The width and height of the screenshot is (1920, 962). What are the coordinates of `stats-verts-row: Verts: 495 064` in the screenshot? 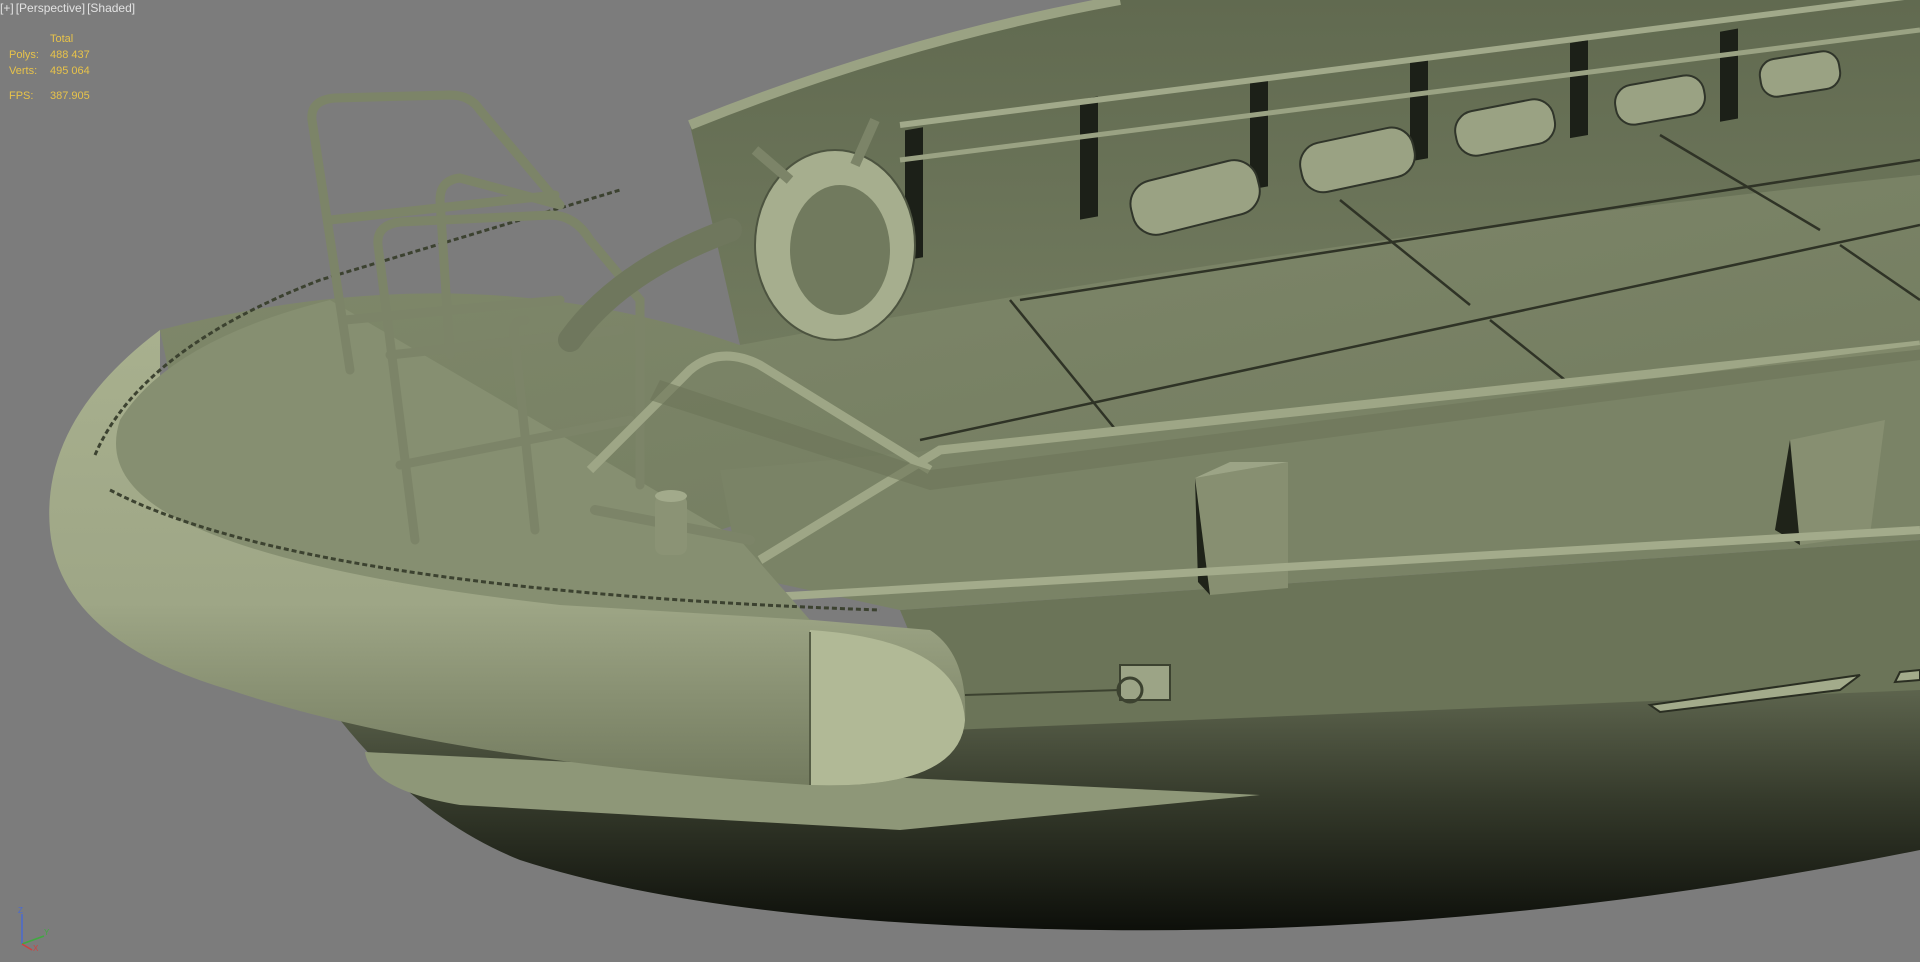 It's located at (49, 71).